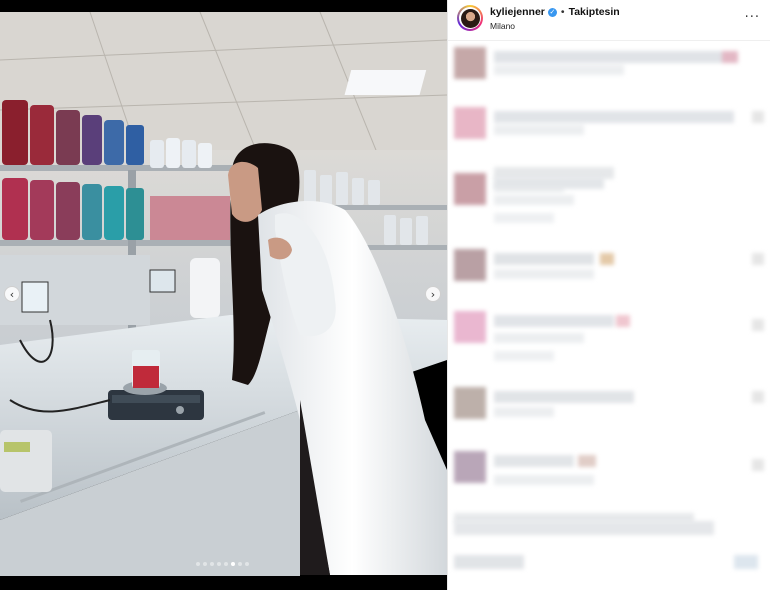  Describe the element at coordinates (609, 20) in the screenshot. I see `post-header: kyliejenner ✓ • Takiptesin Milano ···` at that location.